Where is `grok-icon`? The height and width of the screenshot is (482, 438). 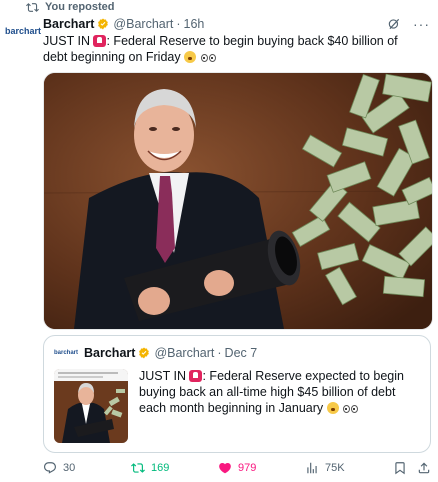
grok-icon is located at coordinates (394, 24).